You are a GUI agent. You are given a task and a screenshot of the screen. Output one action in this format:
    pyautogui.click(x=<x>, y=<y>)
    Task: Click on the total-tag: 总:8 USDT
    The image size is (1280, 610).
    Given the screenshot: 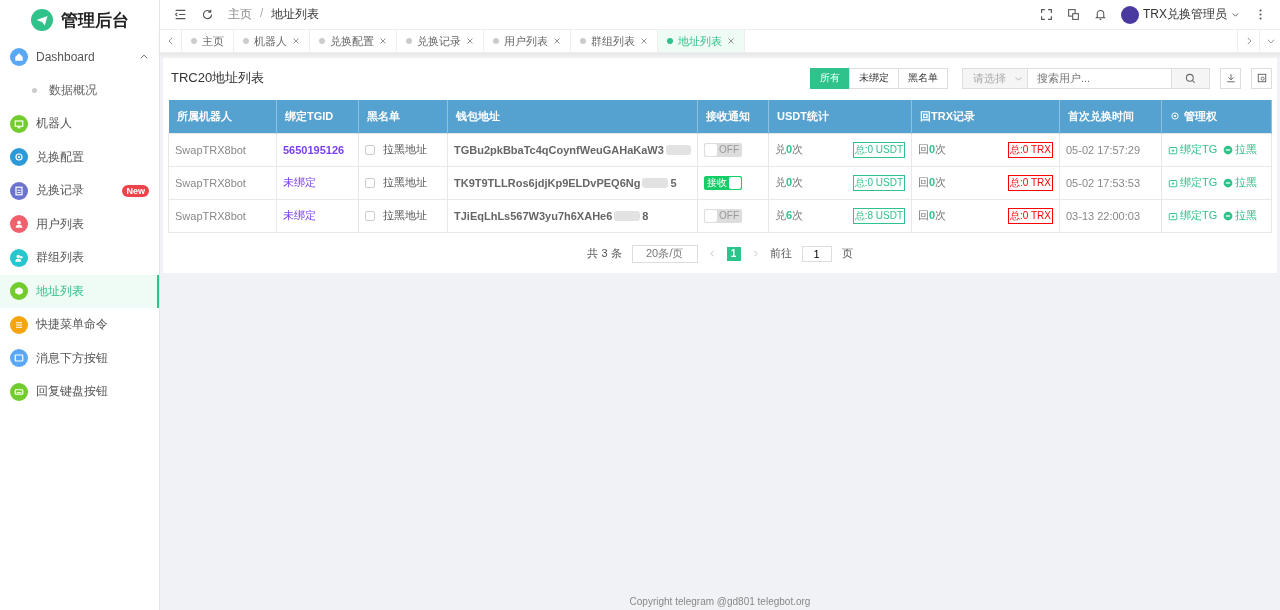 What is the action you would take?
    pyautogui.click(x=878, y=215)
    